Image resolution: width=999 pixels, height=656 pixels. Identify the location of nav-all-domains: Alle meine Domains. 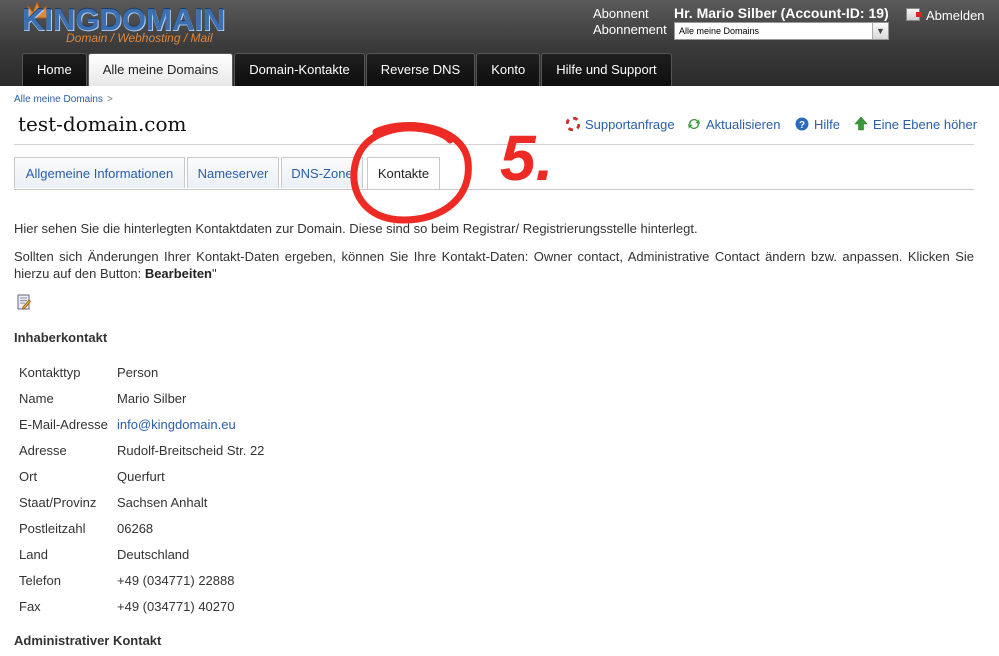
(160, 69).